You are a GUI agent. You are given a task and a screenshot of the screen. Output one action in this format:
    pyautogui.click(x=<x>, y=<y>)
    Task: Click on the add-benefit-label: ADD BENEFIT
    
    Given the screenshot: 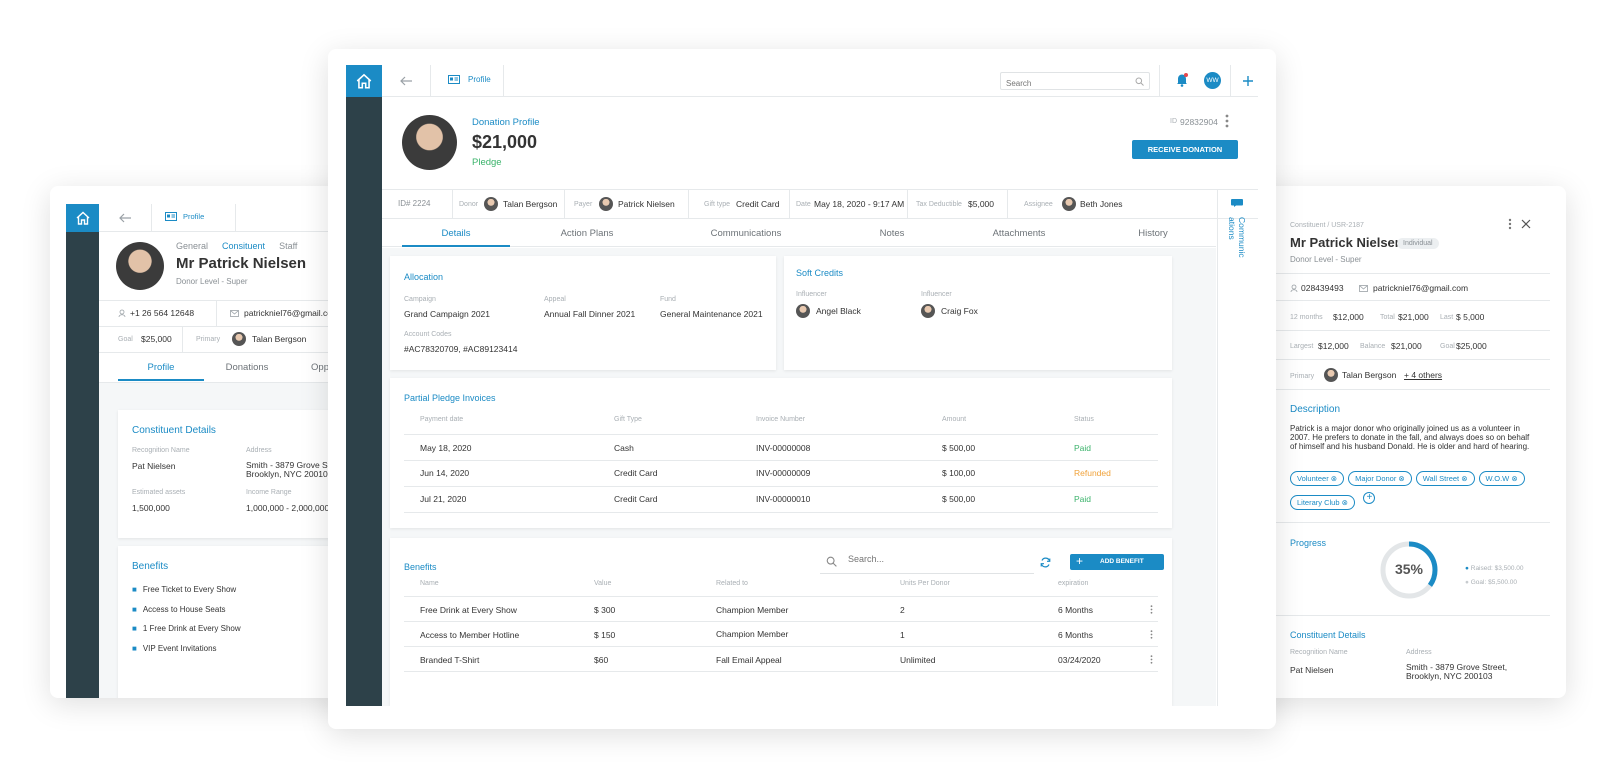 What is the action you would take?
    pyautogui.click(x=1122, y=561)
    